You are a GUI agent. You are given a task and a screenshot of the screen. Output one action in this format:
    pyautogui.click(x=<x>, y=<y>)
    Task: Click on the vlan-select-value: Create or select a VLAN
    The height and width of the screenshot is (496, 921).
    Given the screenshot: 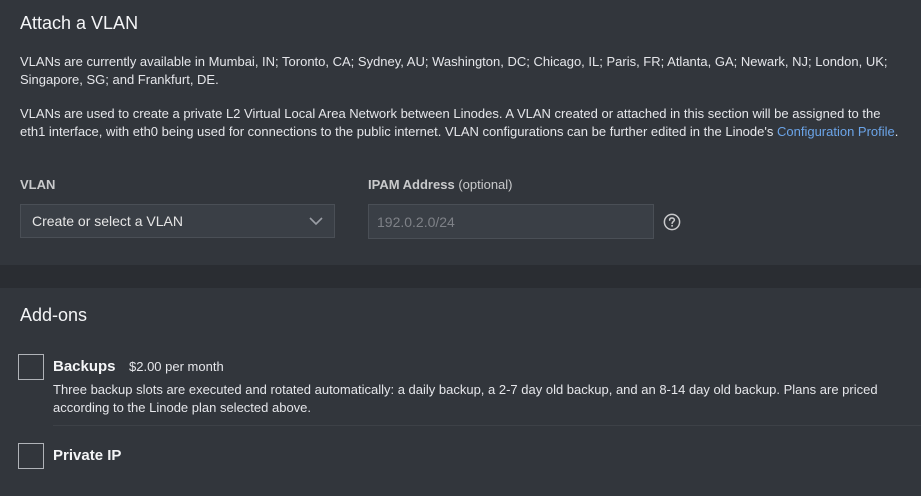 What is the action you would take?
    pyautogui.click(x=107, y=221)
    